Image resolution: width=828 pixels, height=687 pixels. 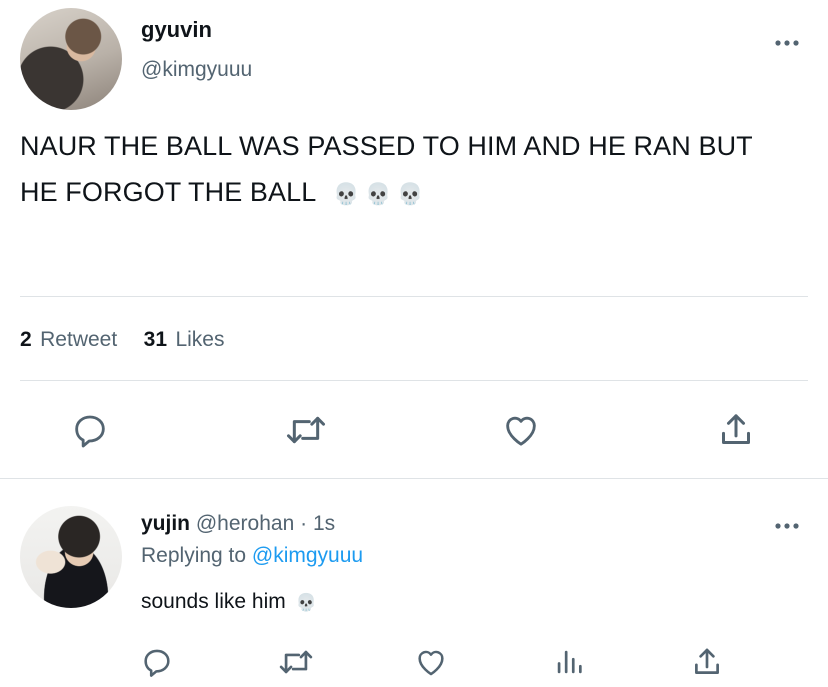 I want to click on reply-like-button, so click(x=431, y=662).